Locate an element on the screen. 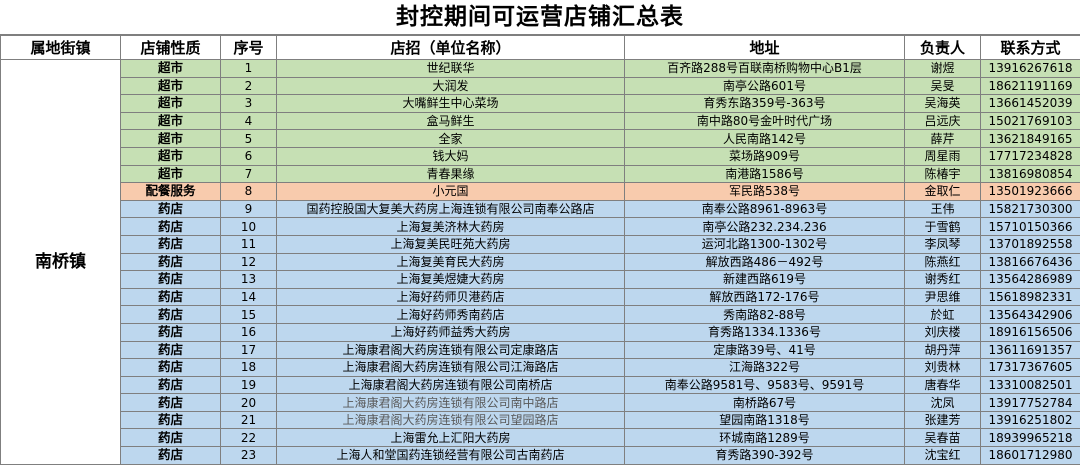 The image size is (1080, 468). table-row: 超市 5 全家 人民南路142号 薛芹 13621849165 is located at coordinates (540, 138).